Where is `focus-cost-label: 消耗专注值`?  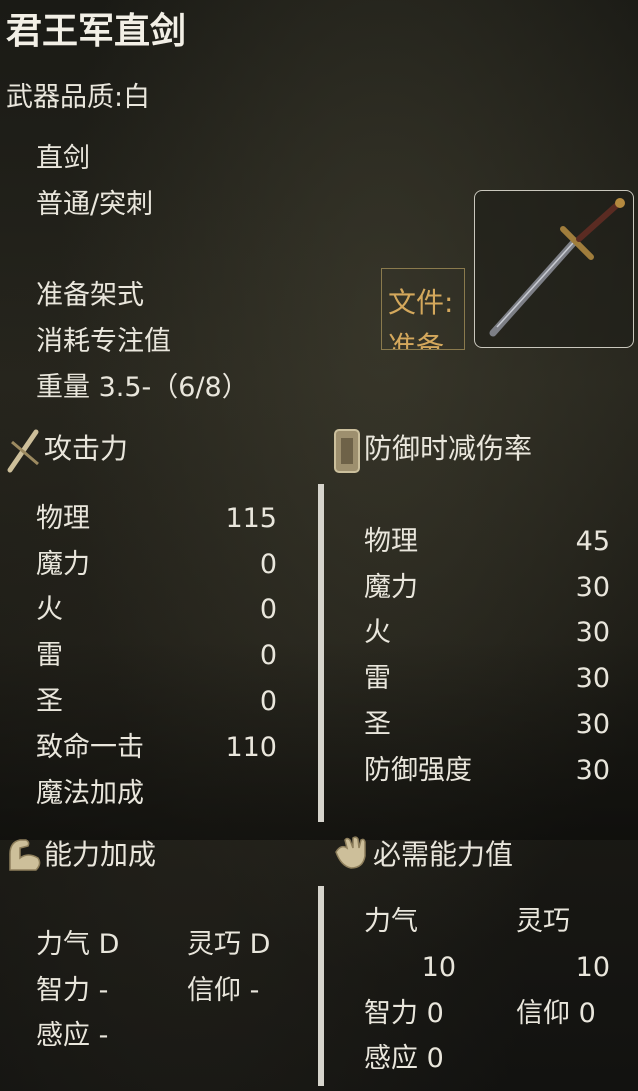
focus-cost-label: 消耗专注值 is located at coordinates (103, 341).